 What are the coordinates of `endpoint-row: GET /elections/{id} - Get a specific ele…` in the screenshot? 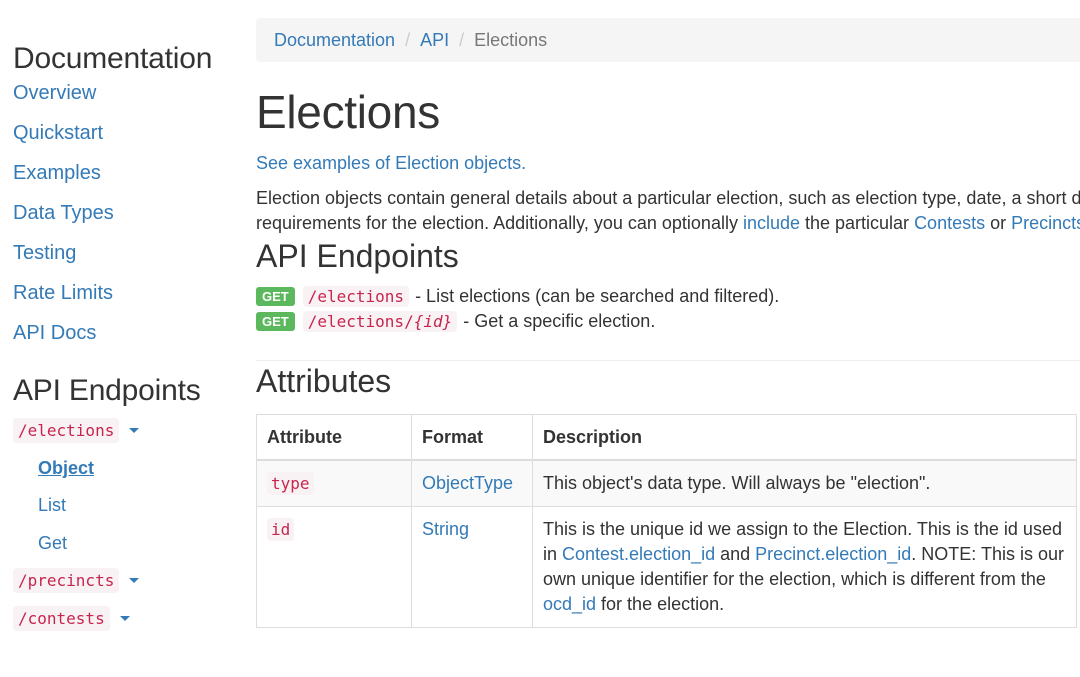 It's located at (668, 321).